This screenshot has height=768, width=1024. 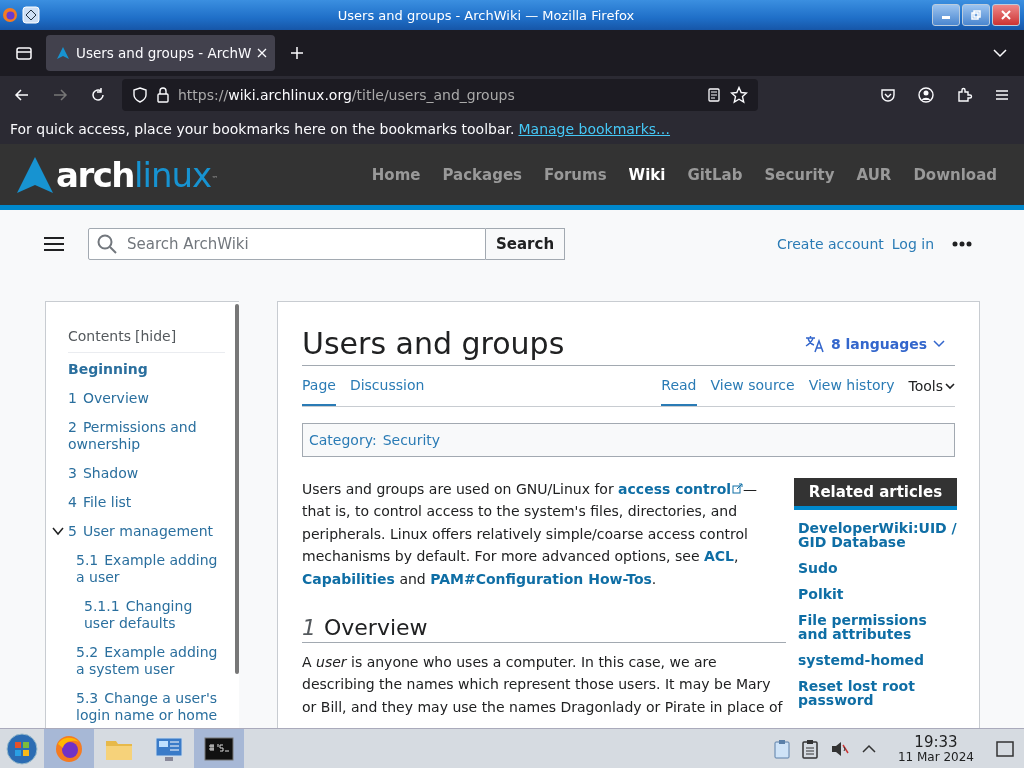 I want to click on user-link: Create account, so click(x=830, y=244).